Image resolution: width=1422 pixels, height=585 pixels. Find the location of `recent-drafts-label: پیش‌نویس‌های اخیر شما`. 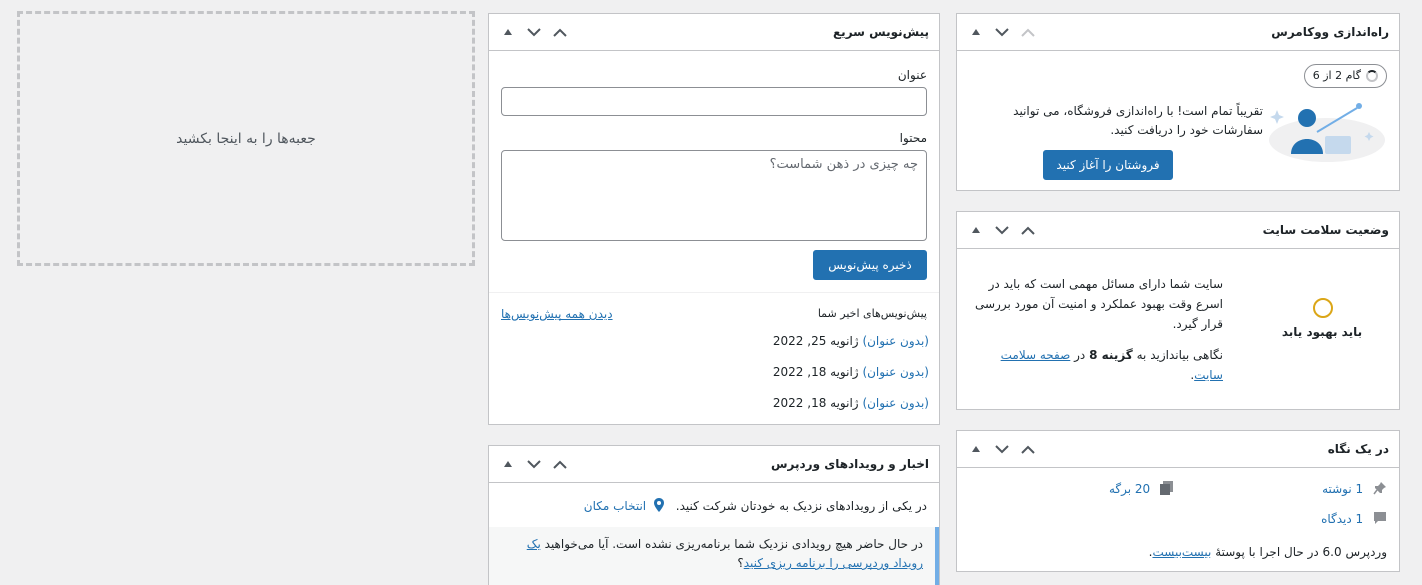

recent-drafts-label: پیش‌نویس‌های اخیر شما is located at coordinates (872, 313).